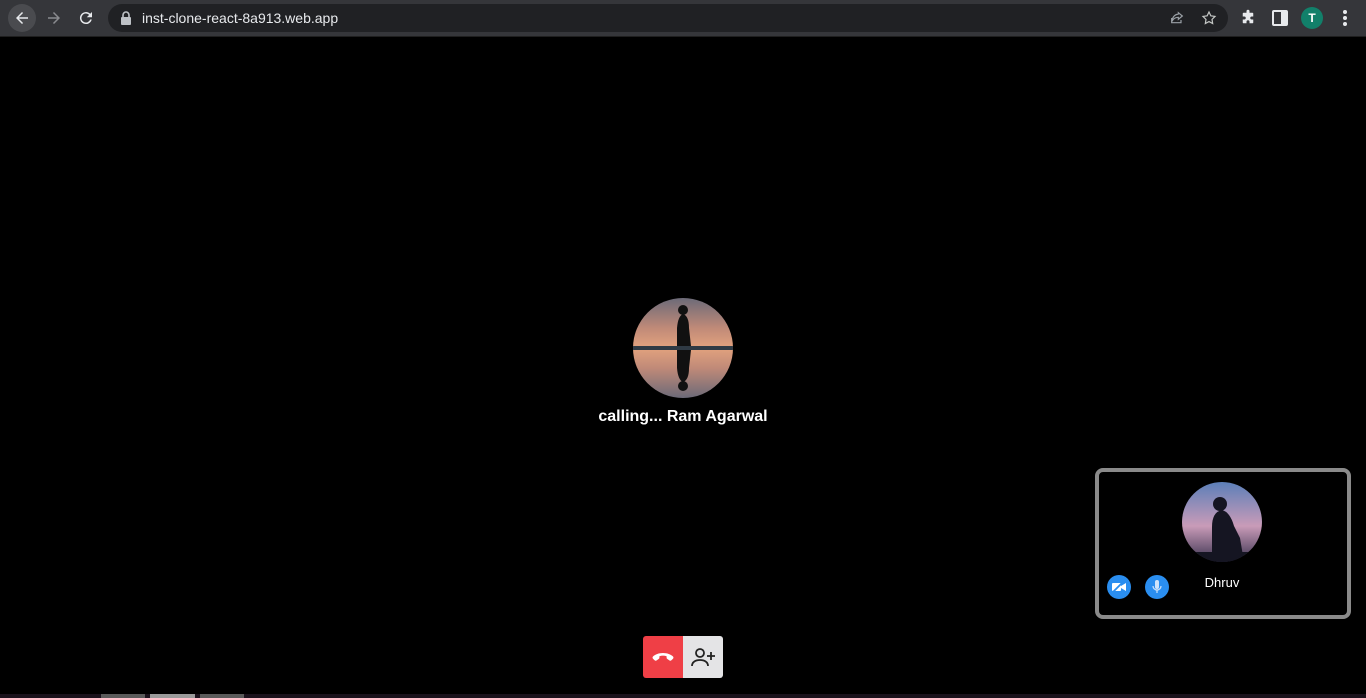 The width and height of the screenshot is (1366, 698). I want to click on end-call-button, so click(663, 657).